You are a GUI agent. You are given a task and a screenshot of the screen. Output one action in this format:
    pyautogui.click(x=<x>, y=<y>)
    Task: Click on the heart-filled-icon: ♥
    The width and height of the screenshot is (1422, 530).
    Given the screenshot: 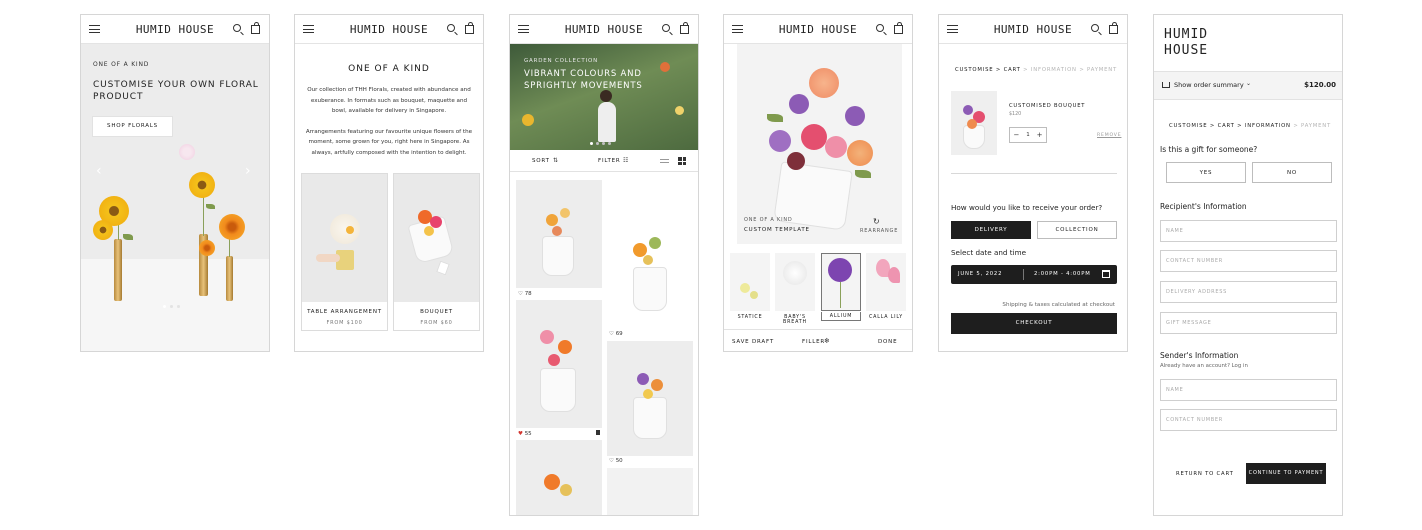 What is the action you would take?
    pyautogui.click(x=520, y=434)
    